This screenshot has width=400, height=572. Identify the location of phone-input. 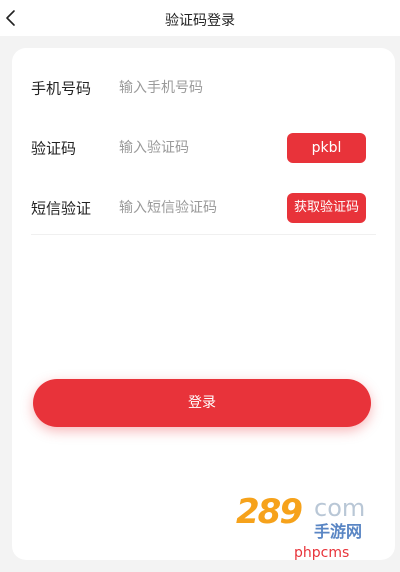
(199, 88).